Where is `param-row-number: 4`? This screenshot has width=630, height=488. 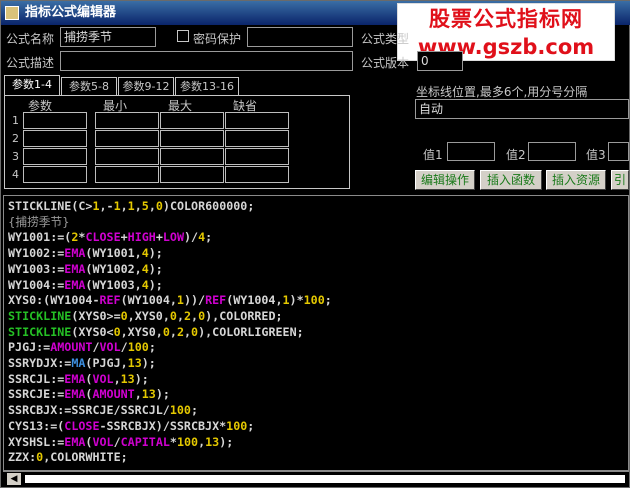
param-row-number: 4 is located at coordinates (15, 174).